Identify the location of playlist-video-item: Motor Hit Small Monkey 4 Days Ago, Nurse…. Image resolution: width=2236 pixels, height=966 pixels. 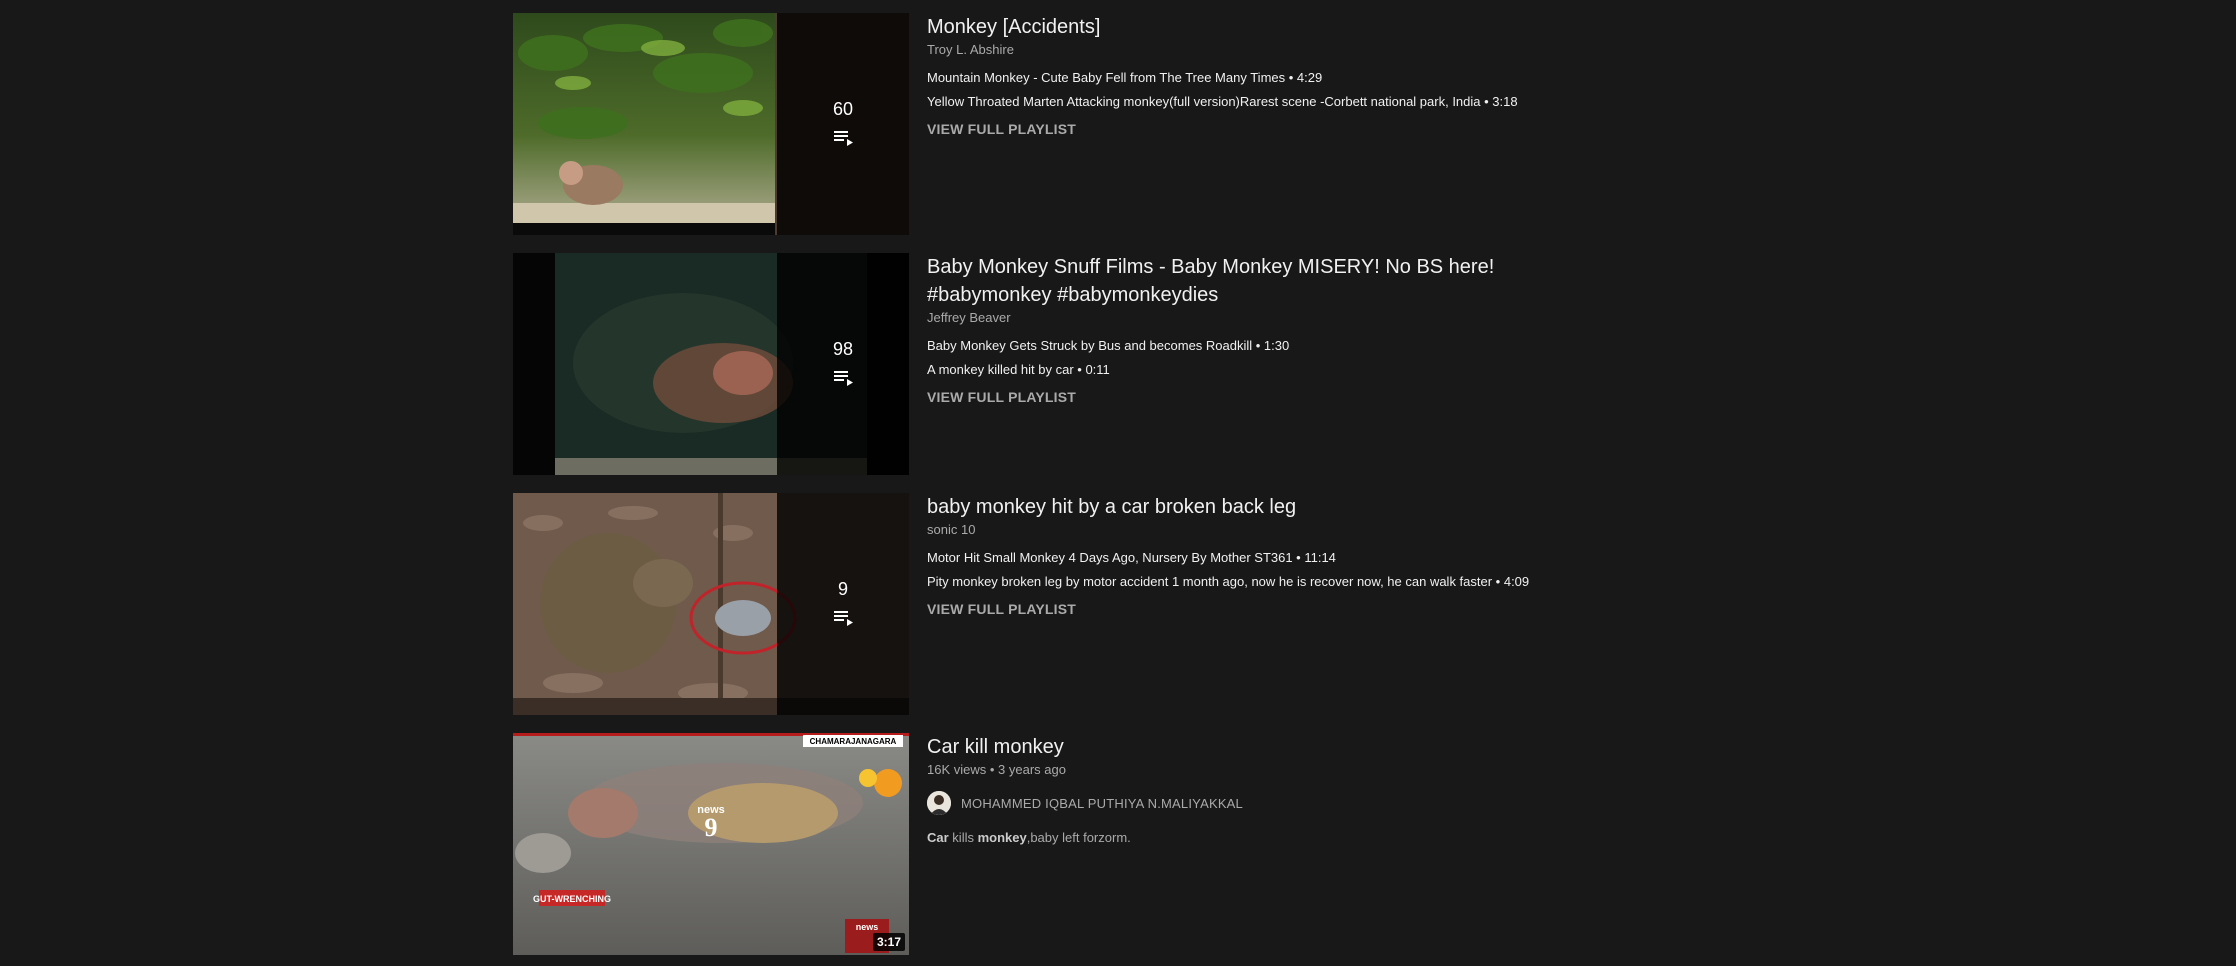
(1367, 558).